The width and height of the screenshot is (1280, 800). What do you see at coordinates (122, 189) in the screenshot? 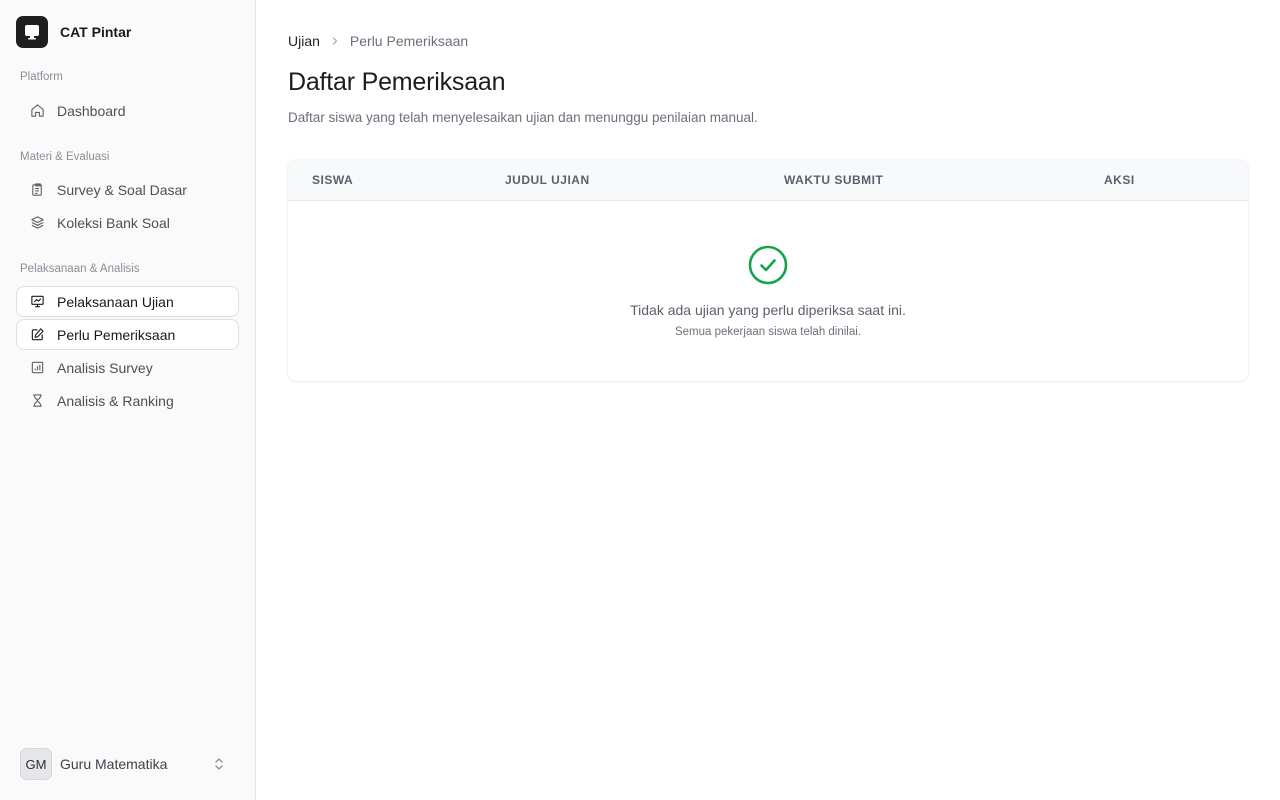
I see `sidebar-item-label: Survey & Soal Dasar` at bounding box center [122, 189].